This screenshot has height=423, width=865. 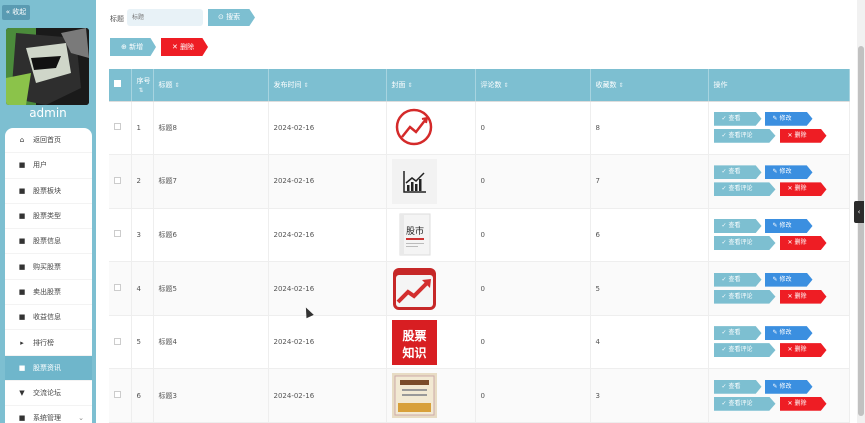 I want to click on search-label: 标题, so click(x=117, y=19).